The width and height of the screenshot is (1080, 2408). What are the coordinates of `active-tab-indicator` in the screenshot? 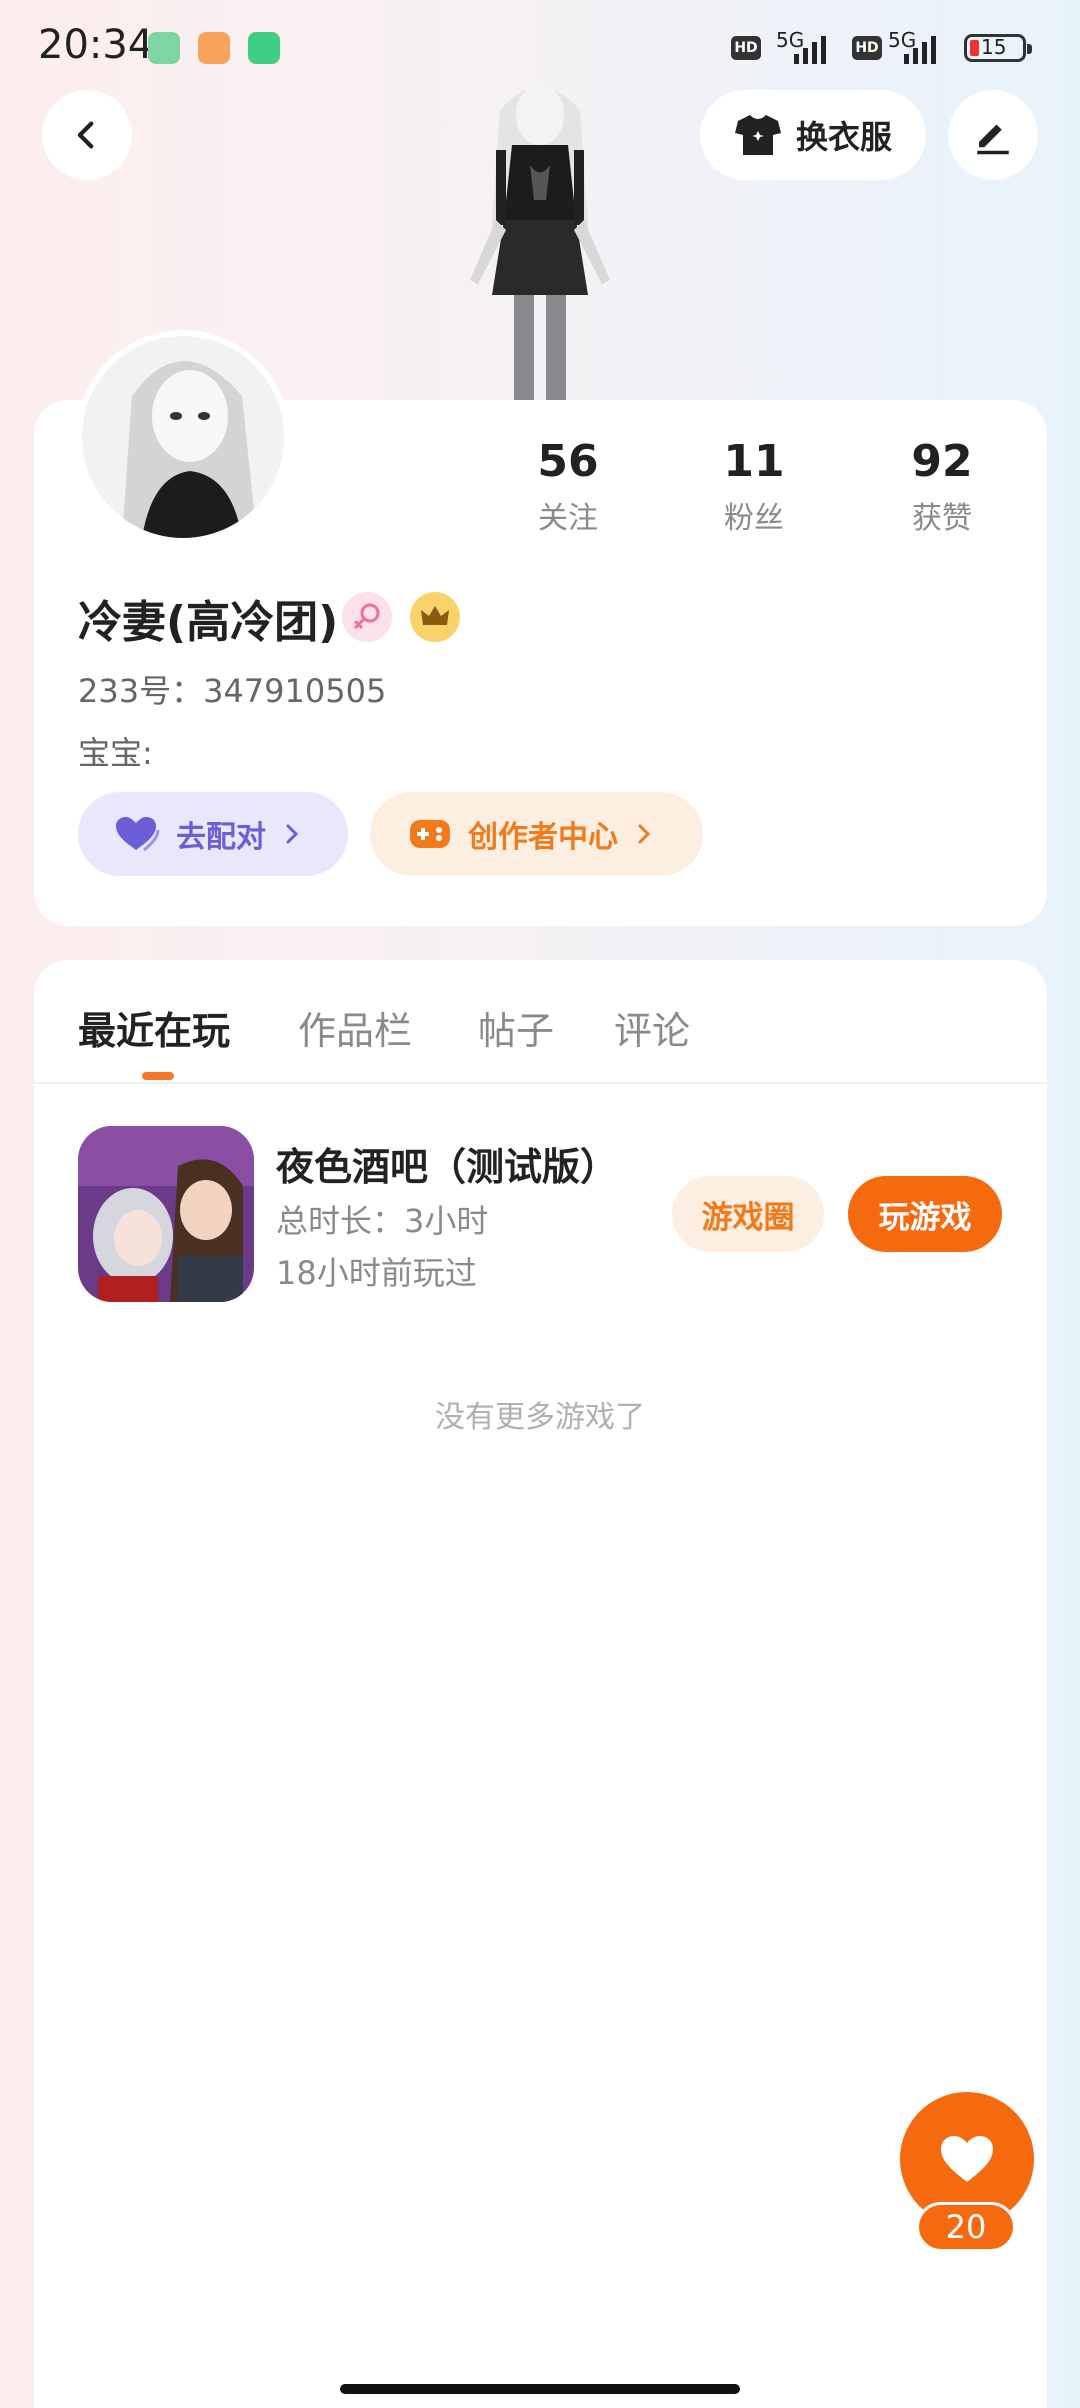 It's located at (158, 1076).